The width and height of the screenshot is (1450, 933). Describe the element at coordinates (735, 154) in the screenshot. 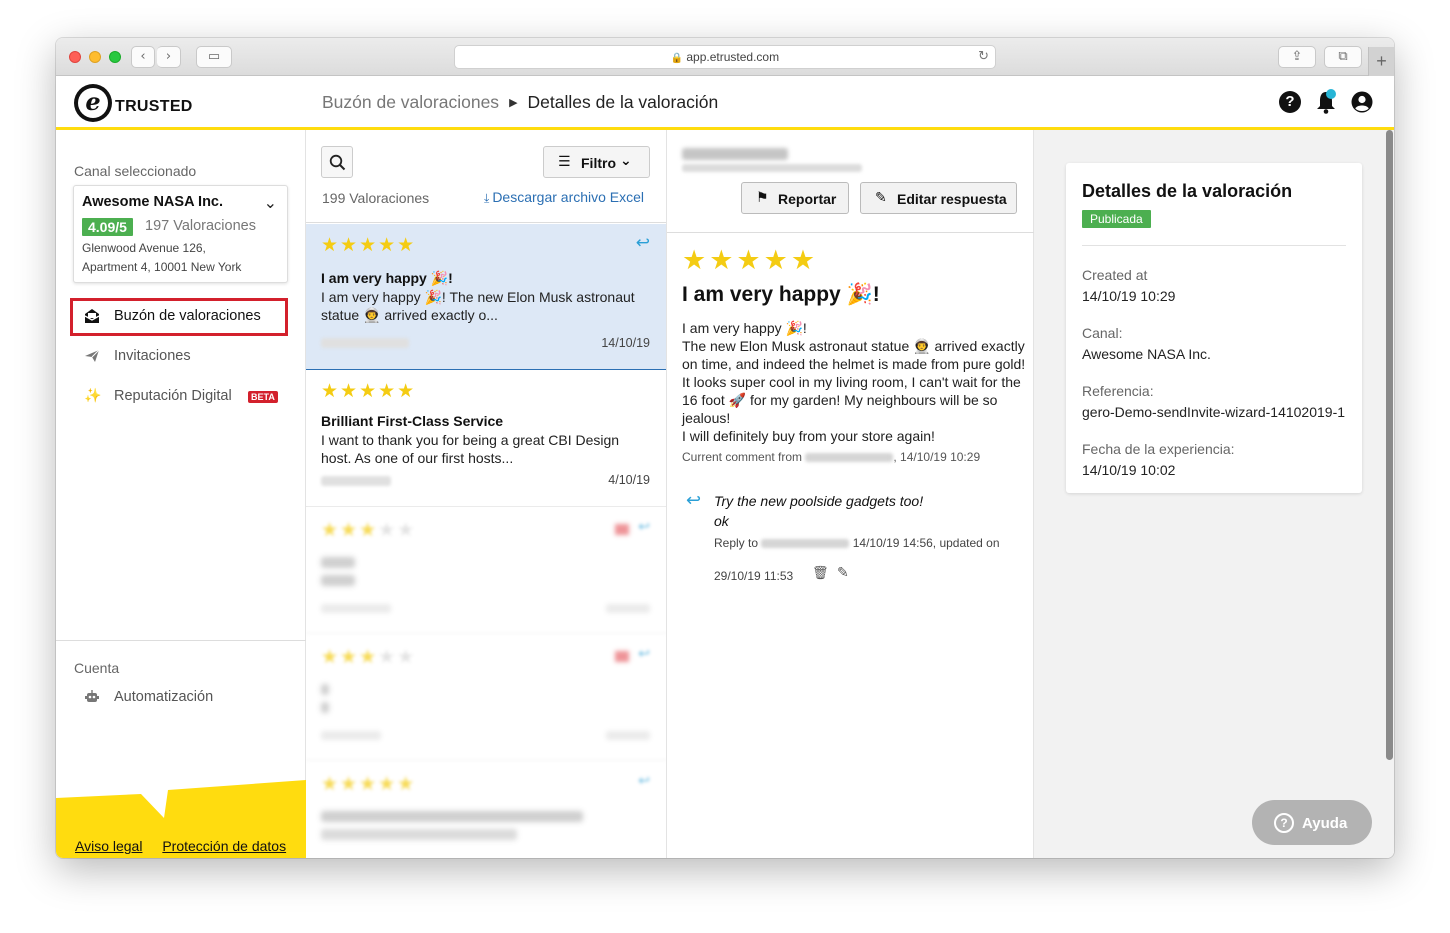

I see `reviewer-name-blurred` at that location.